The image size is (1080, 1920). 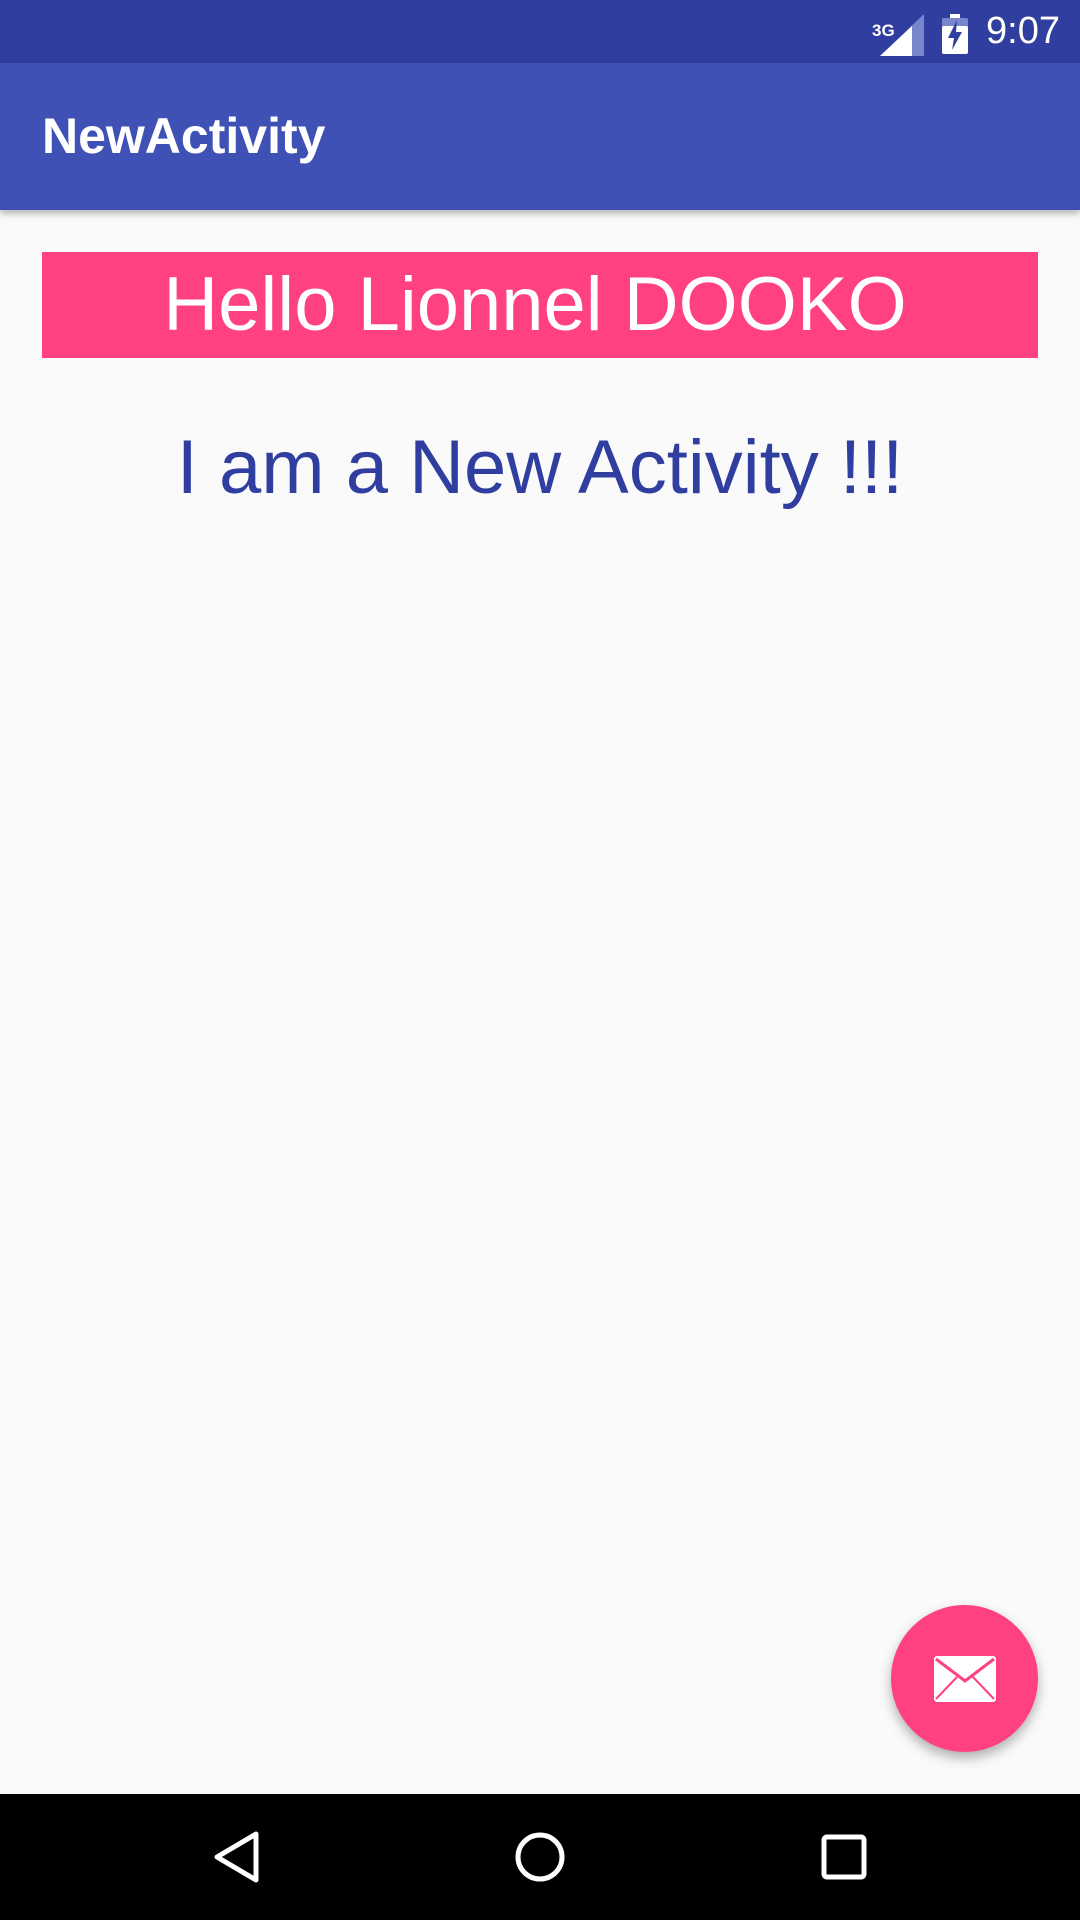 I want to click on signal-icon: 3G, so click(x=898, y=34).